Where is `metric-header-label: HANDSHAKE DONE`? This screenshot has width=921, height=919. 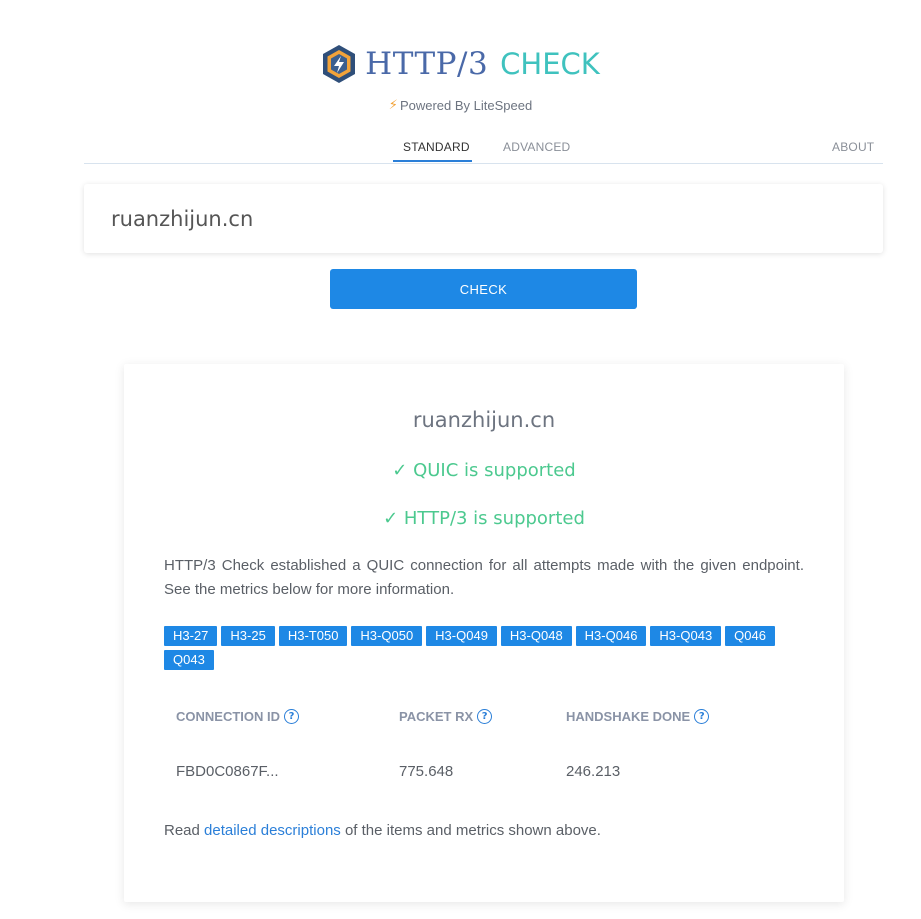
metric-header-label: HANDSHAKE DONE is located at coordinates (628, 716).